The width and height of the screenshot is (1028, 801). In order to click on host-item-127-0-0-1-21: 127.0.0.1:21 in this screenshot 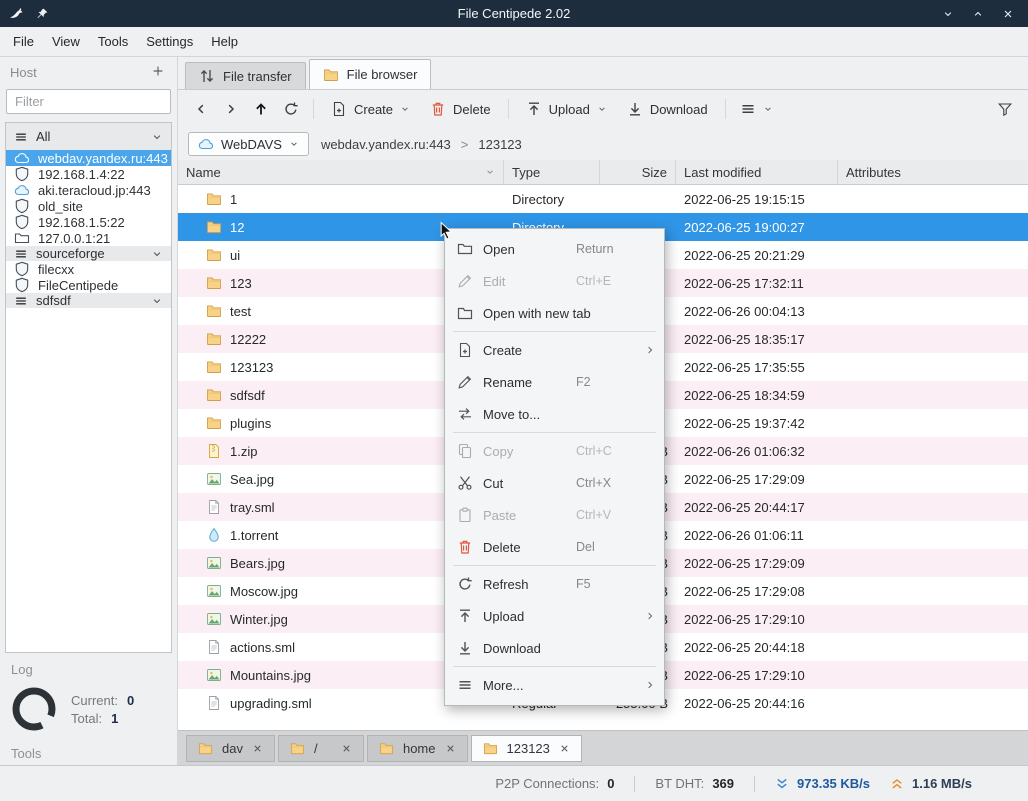, I will do `click(88, 238)`.